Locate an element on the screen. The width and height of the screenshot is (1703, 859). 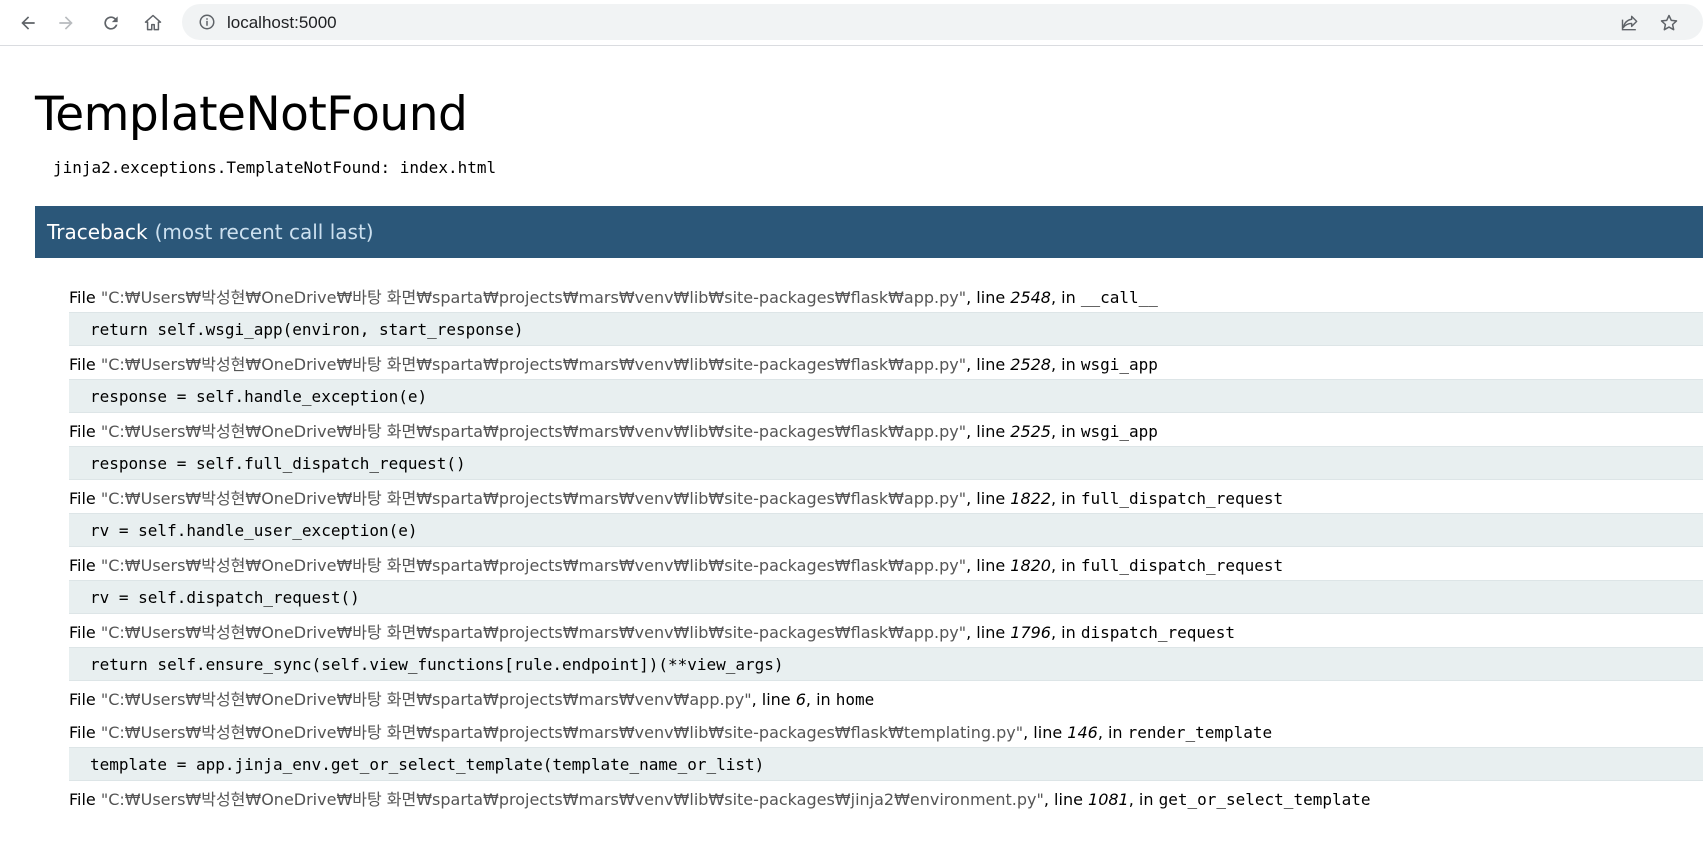
arrow-right-icon is located at coordinates (66, 23).